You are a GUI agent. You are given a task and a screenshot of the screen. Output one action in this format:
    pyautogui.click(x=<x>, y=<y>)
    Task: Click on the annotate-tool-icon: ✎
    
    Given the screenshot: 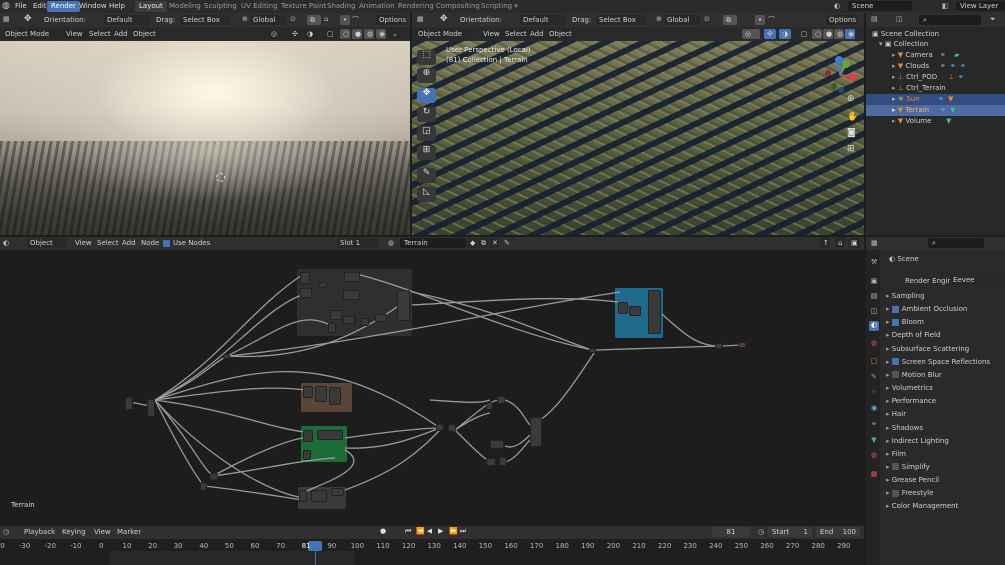 What is the action you would take?
    pyautogui.click(x=426, y=175)
    